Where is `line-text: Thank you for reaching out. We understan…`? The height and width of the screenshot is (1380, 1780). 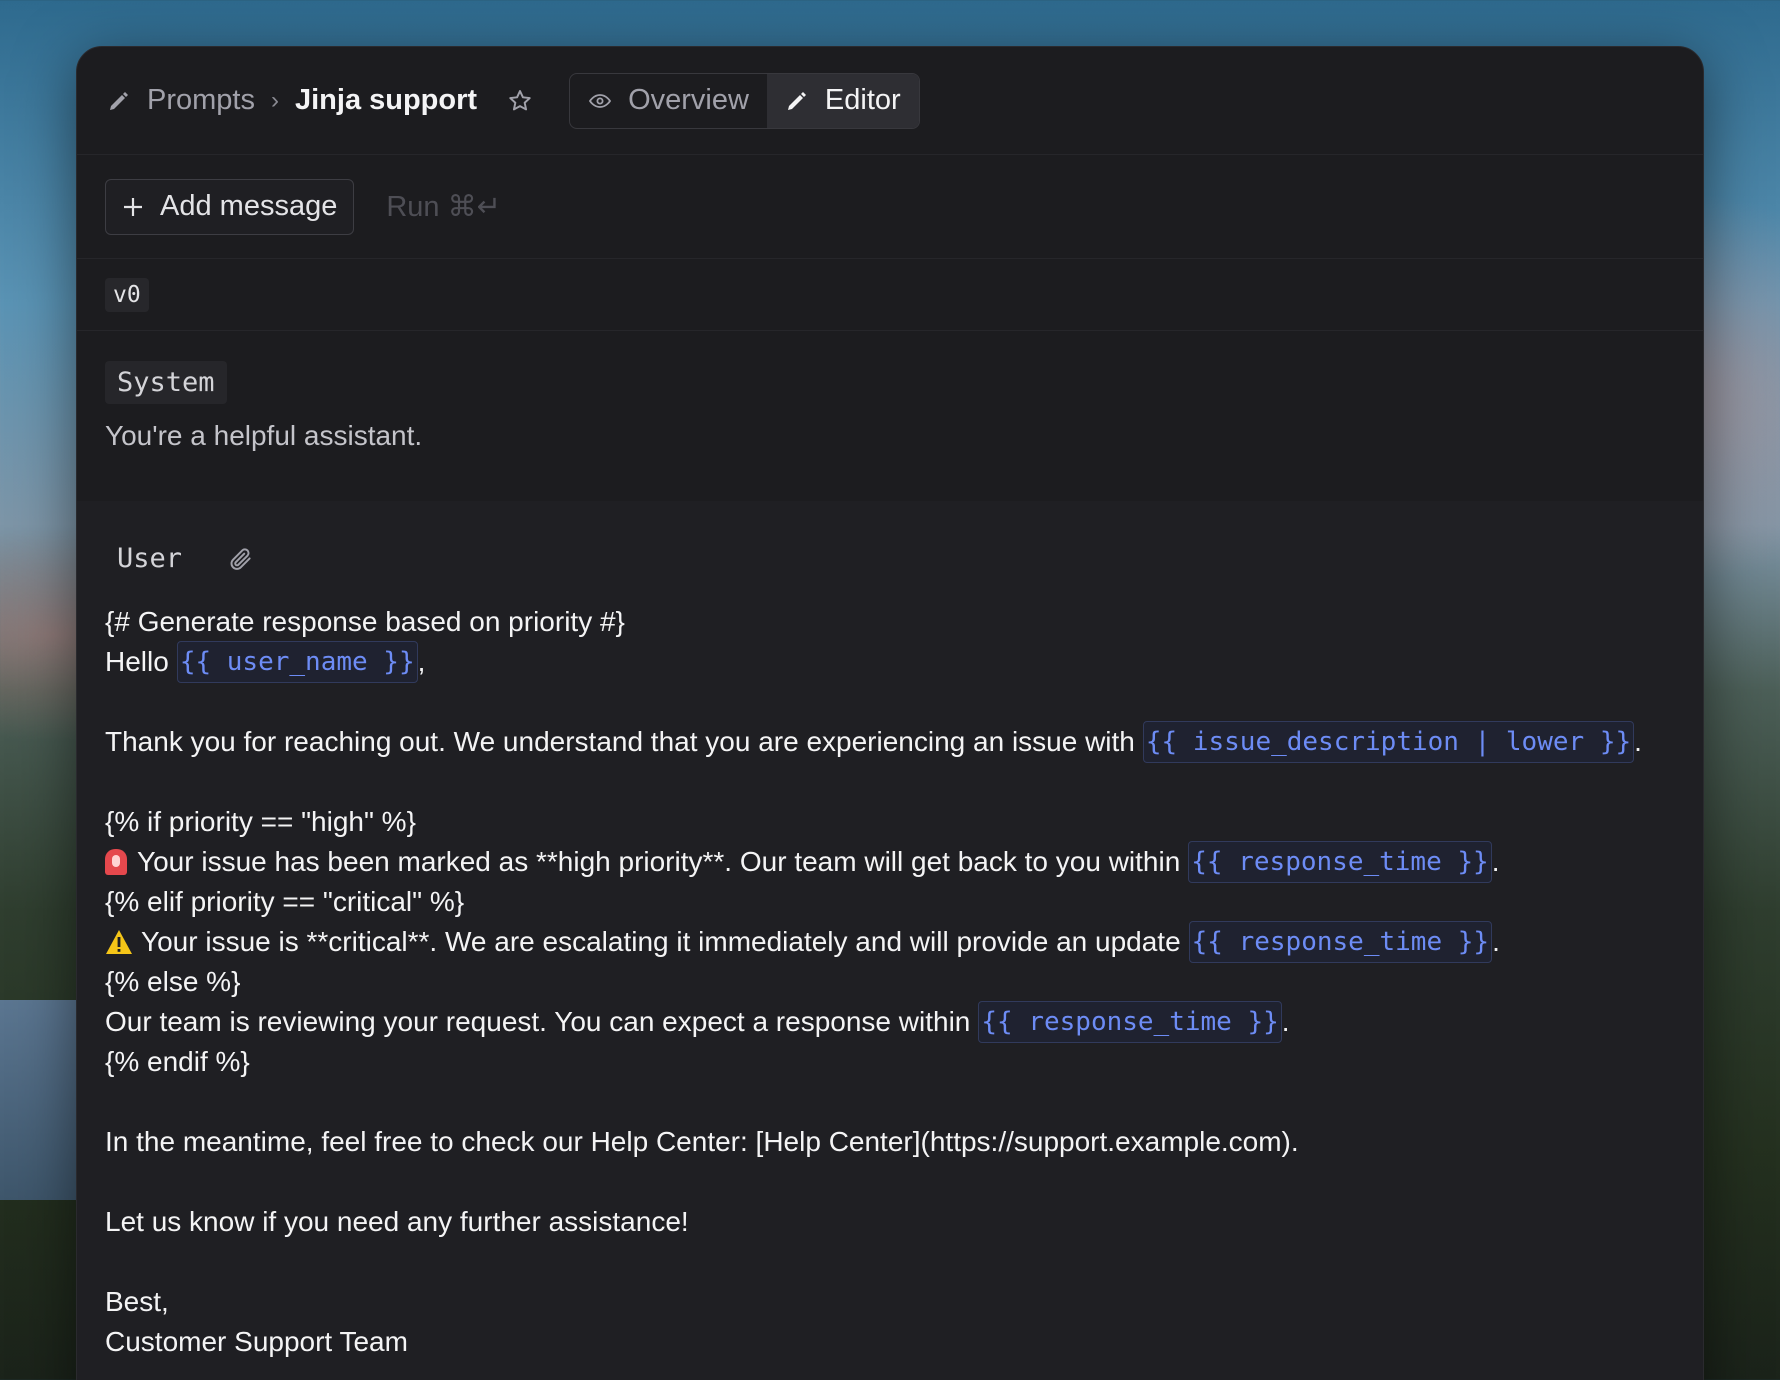 line-text: Thank you for reaching out. We understan… is located at coordinates (620, 741).